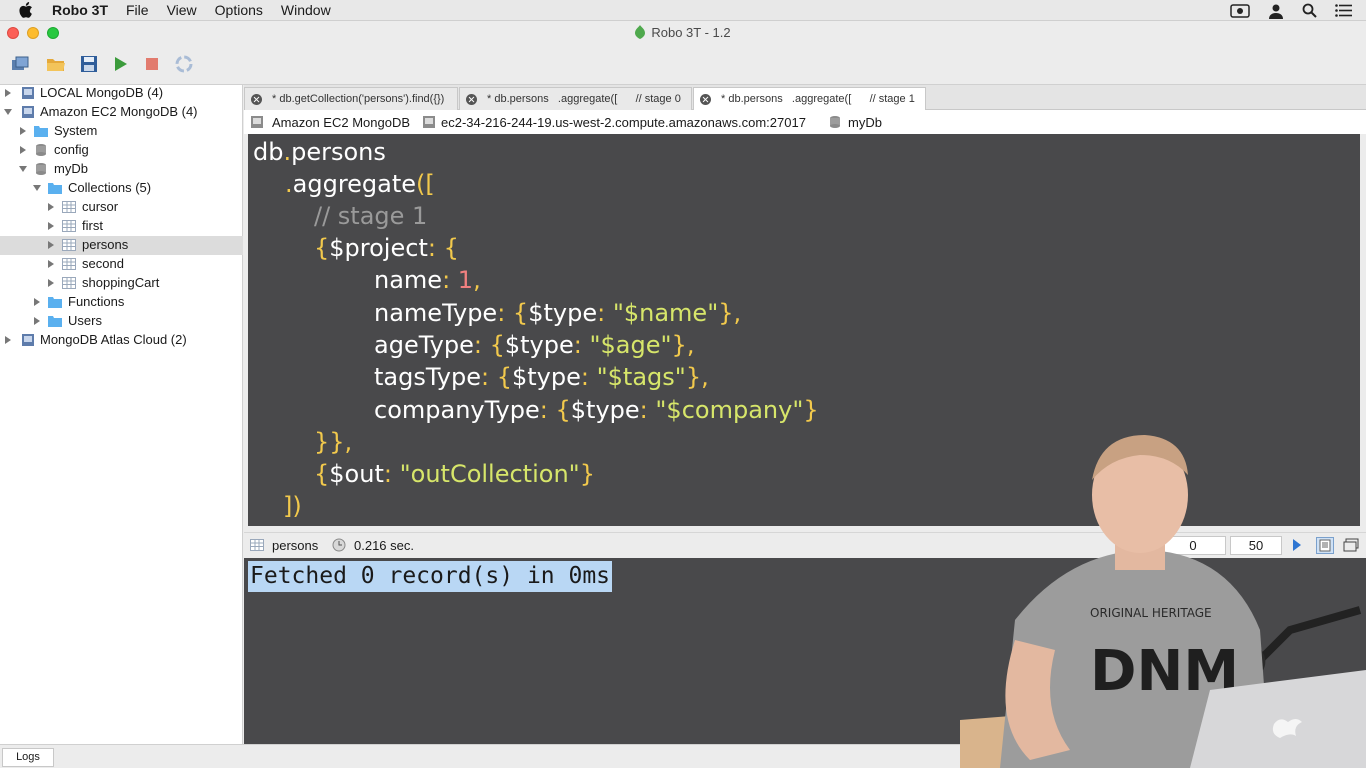 Image resolution: width=1366 pixels, height=768 pixels. What do you see at coordinates (427, 280) in the screenshot?
I see `code-line-5: name: 1,` at bounding box center [427, 280].